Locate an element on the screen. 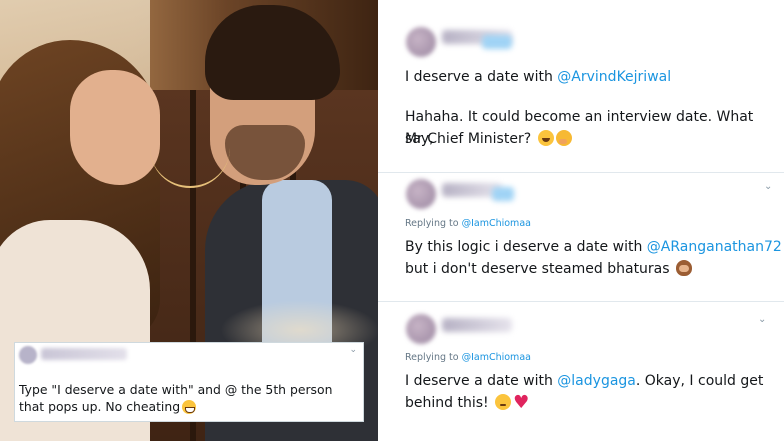  man-hair is located at coordinates (272, 52).